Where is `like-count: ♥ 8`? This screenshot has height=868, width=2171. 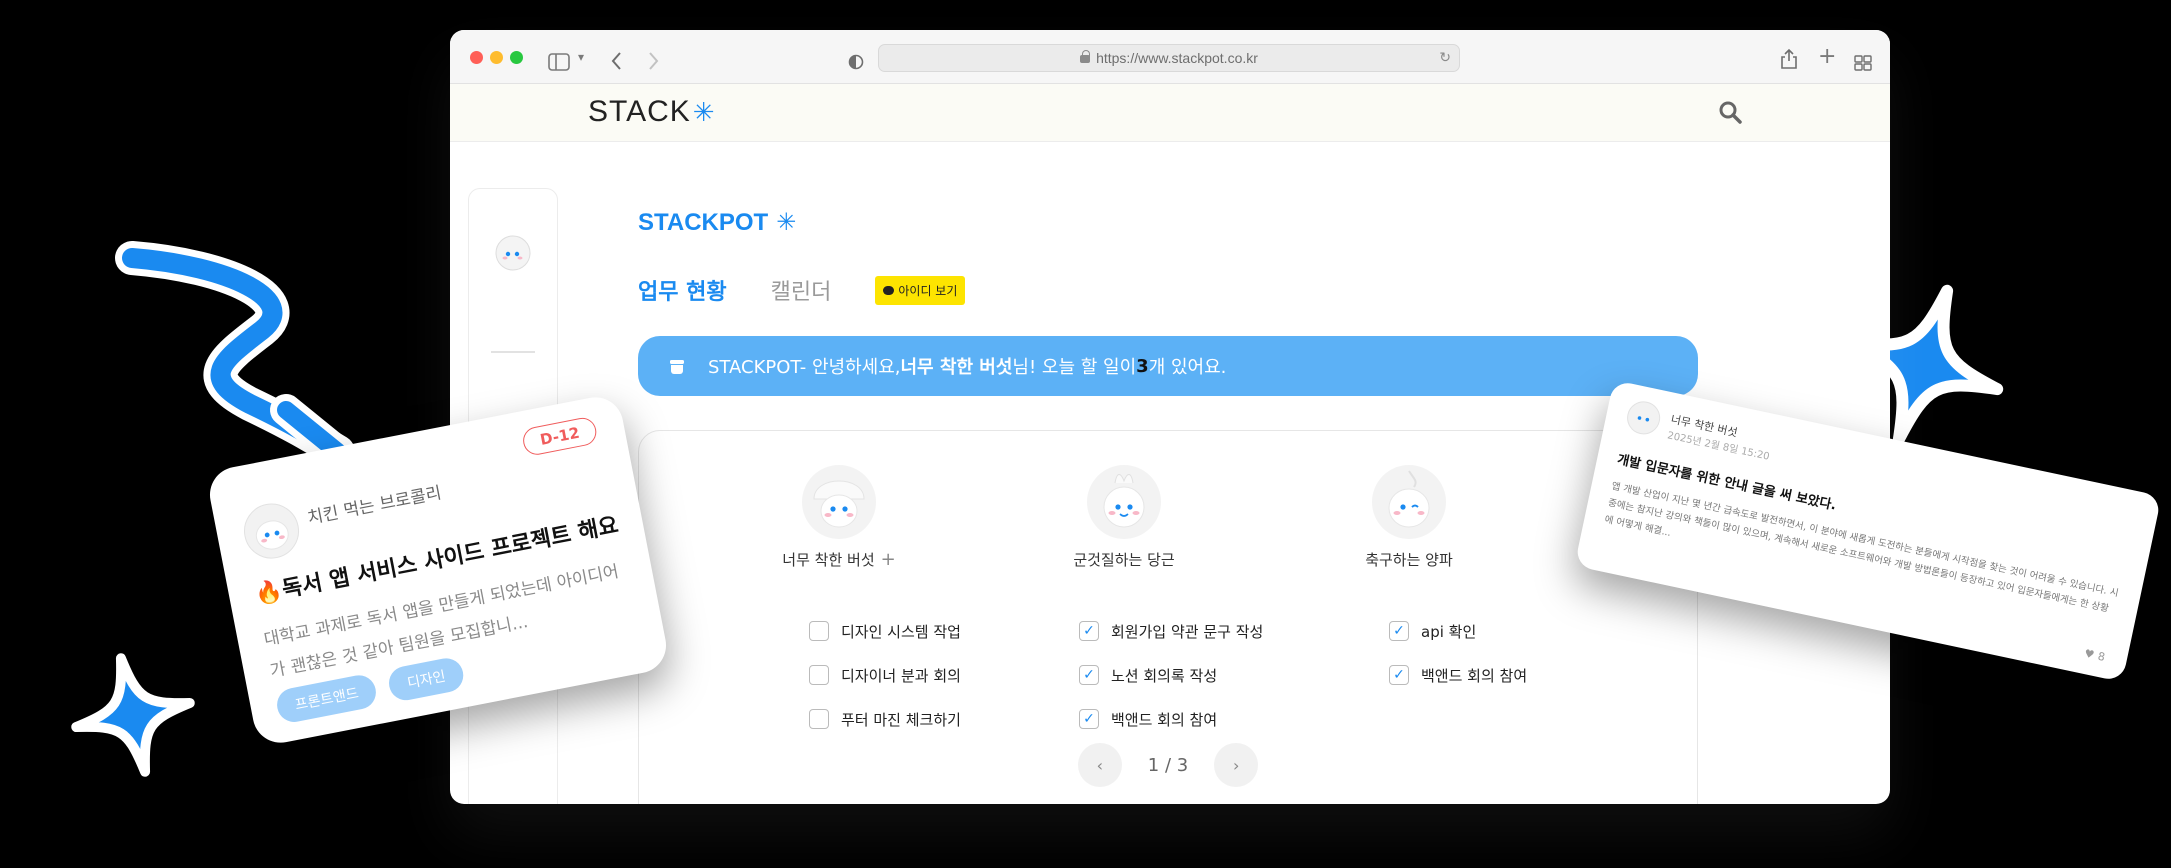
like-count: ♥ 8 is located at coordinates (2094, 655).